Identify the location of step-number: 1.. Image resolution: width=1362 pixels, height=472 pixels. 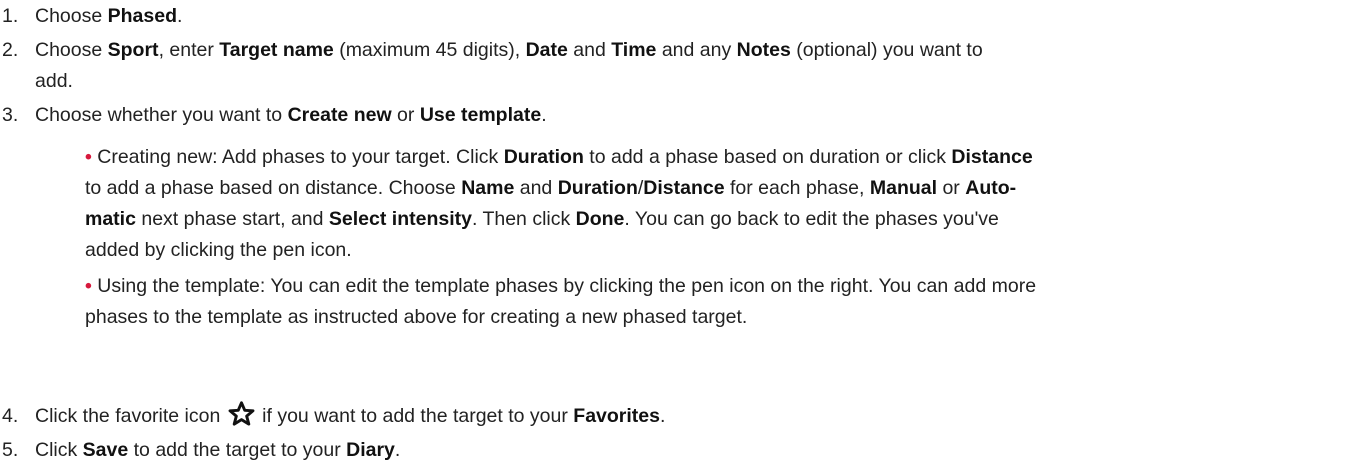
(10, 16).